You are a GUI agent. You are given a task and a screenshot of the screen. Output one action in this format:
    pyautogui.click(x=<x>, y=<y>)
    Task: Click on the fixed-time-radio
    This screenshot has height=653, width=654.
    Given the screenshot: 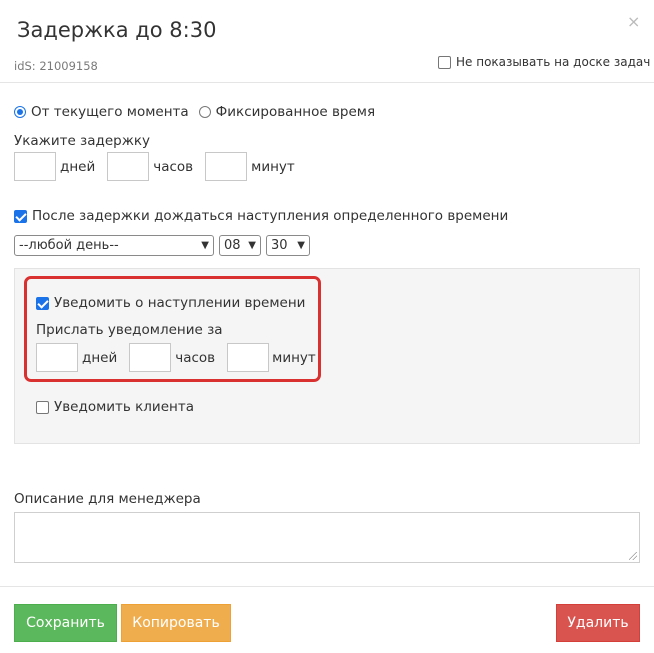 What is the action you would take?
    pyautogui.click(x=204, y=112)
    